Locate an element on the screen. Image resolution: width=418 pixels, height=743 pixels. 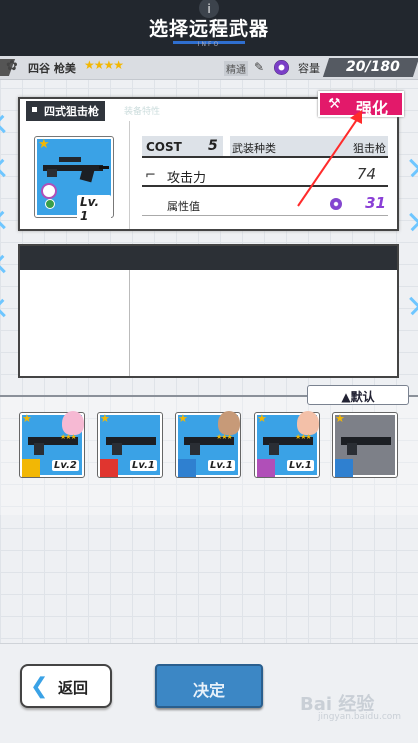
gun-icon: ⌐ is located at coordinates (150, 175).